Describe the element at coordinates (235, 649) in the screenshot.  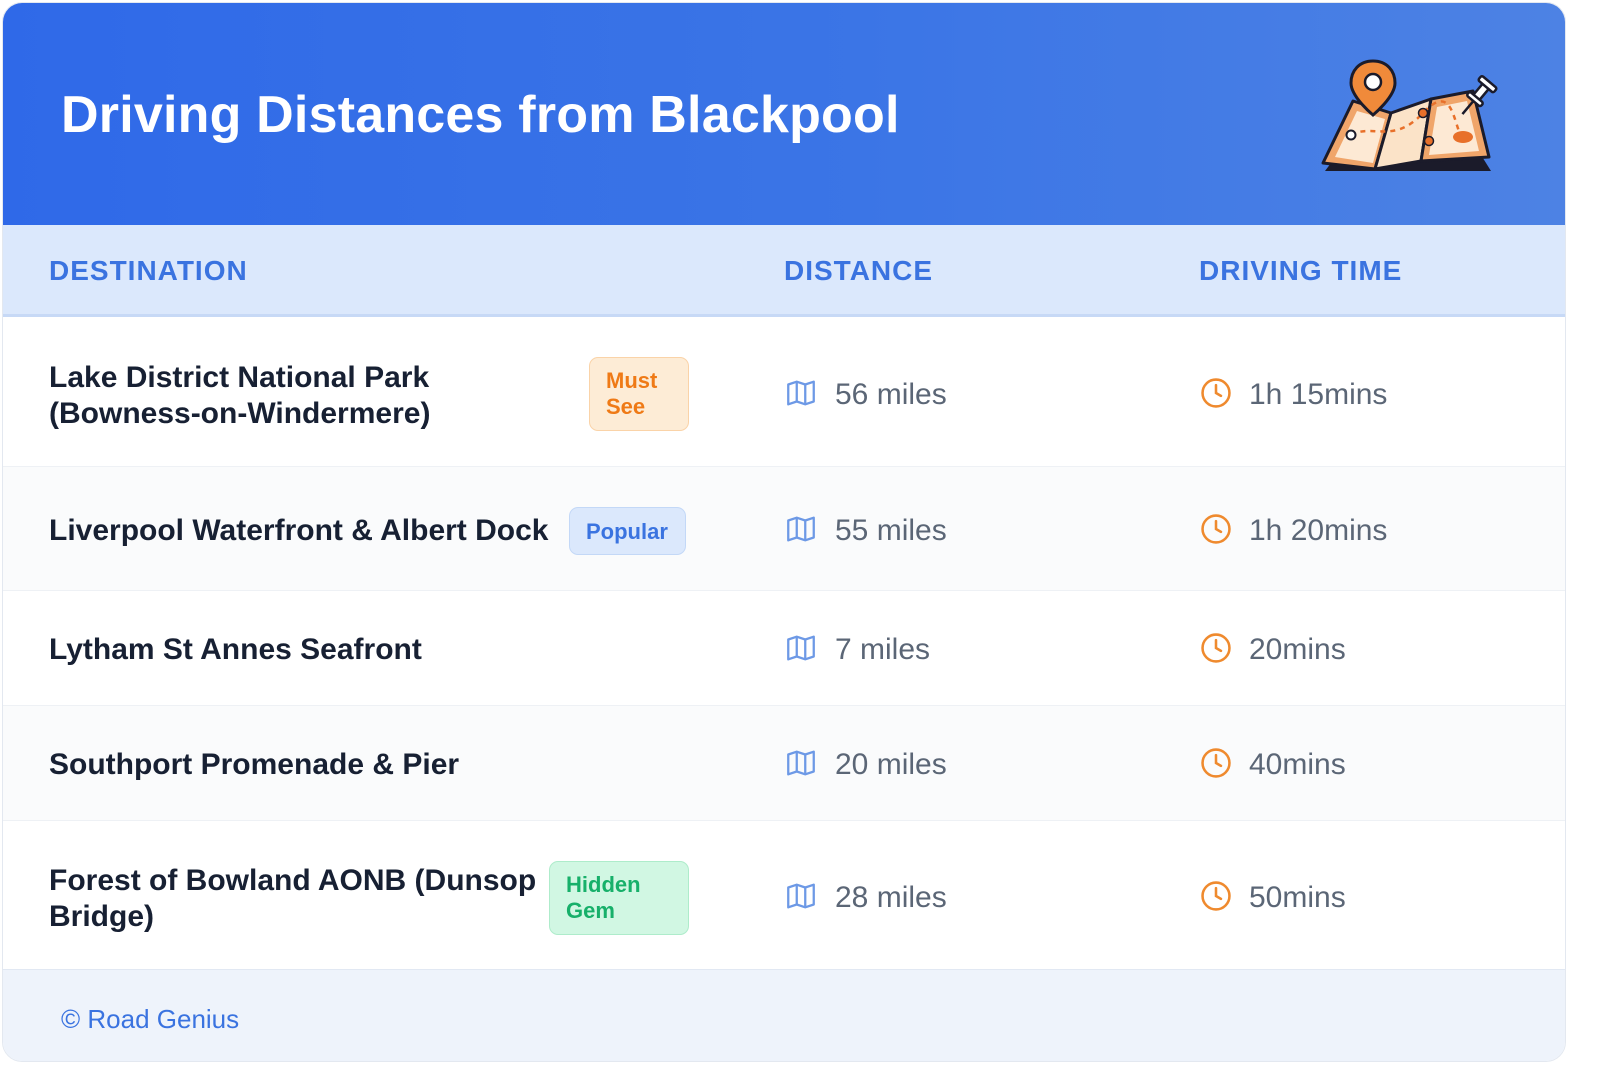
I see `destination-name: Lytham St Annes Seafront` at that location.